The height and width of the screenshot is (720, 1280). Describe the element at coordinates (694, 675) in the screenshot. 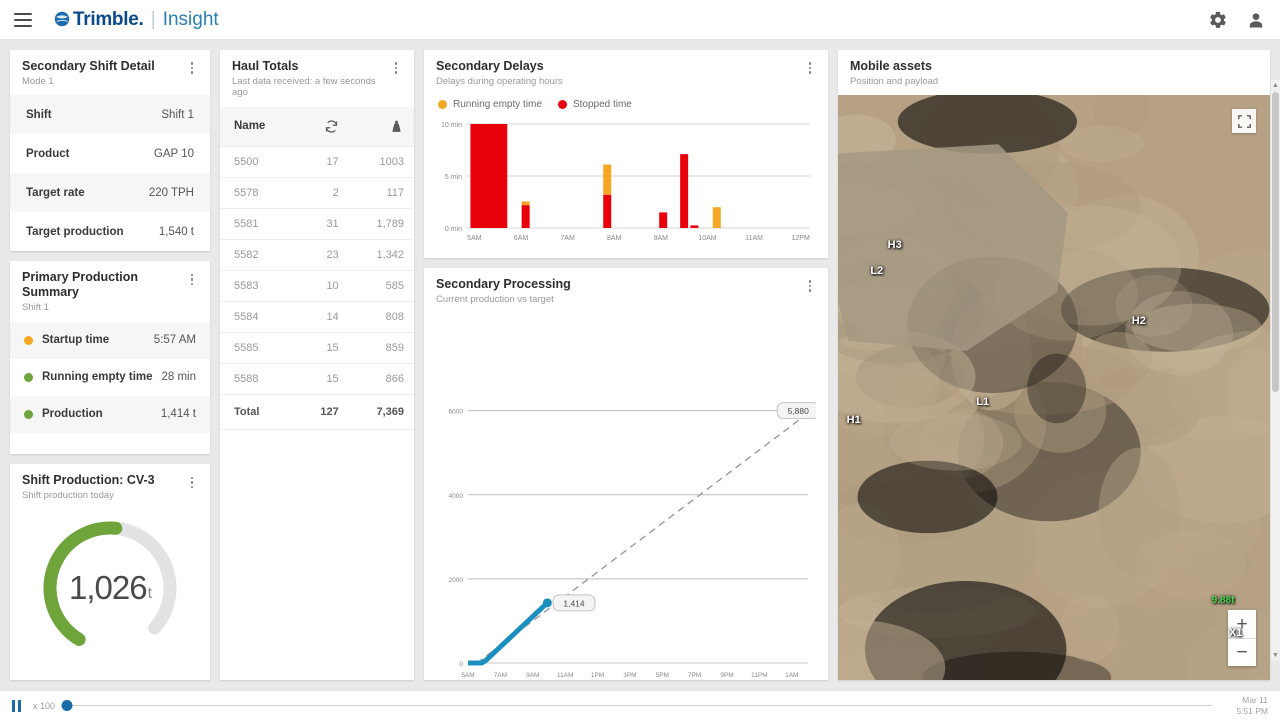

I see `x-tick-label: 7PM` at that location.